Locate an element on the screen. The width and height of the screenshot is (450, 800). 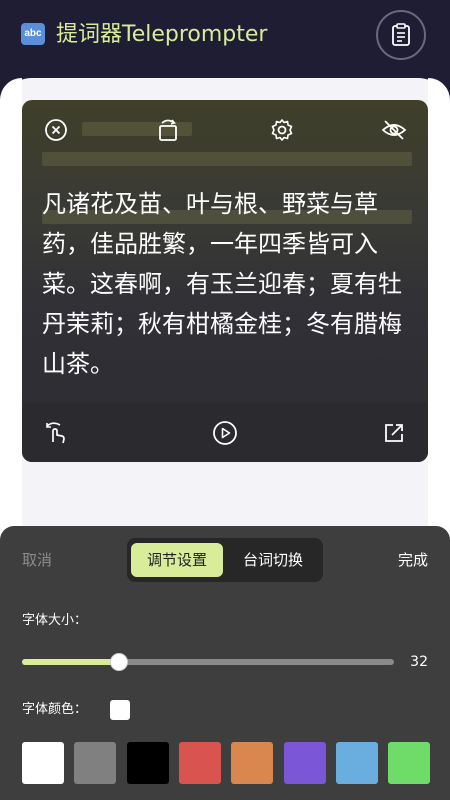
external-link-icon is located at coordinates (394, 433).